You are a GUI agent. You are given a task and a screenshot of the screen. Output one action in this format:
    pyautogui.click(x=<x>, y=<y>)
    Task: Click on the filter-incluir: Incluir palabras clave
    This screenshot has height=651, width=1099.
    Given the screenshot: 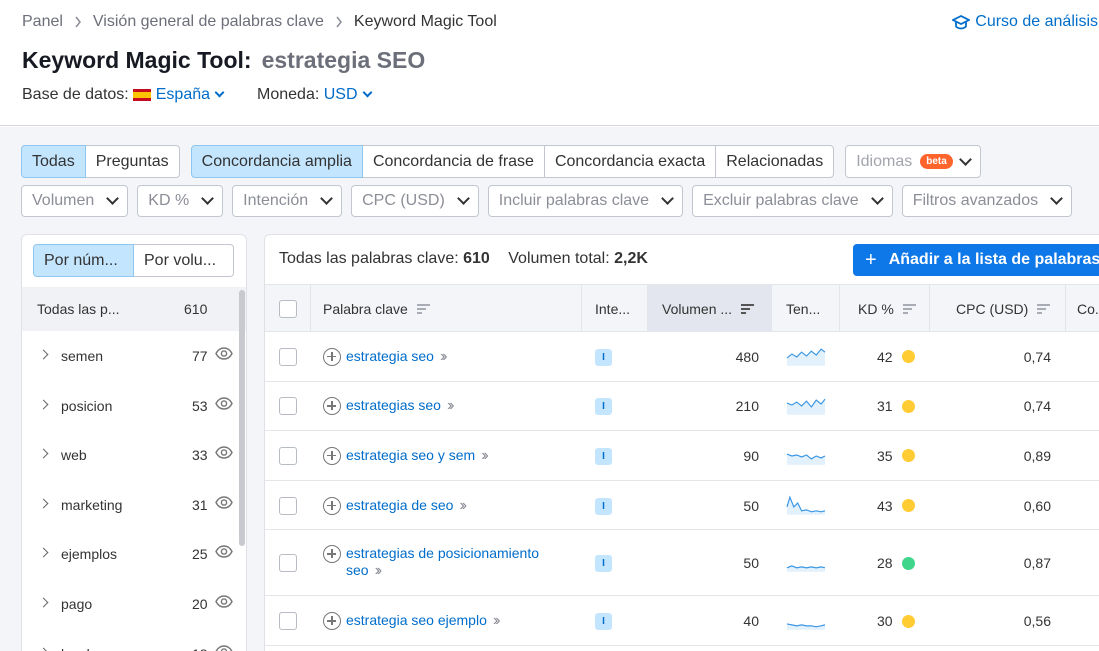 What is the action you would take?
    pyautogui.click(x=585, y=201)
    